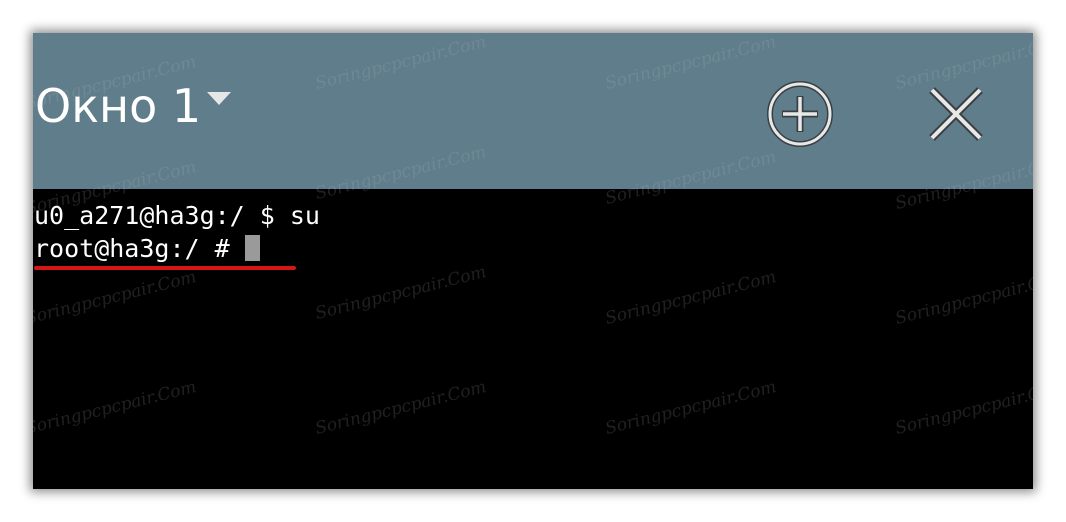 The image size is (1066, 522). I want to click on new-window-button, so click(800, 114).